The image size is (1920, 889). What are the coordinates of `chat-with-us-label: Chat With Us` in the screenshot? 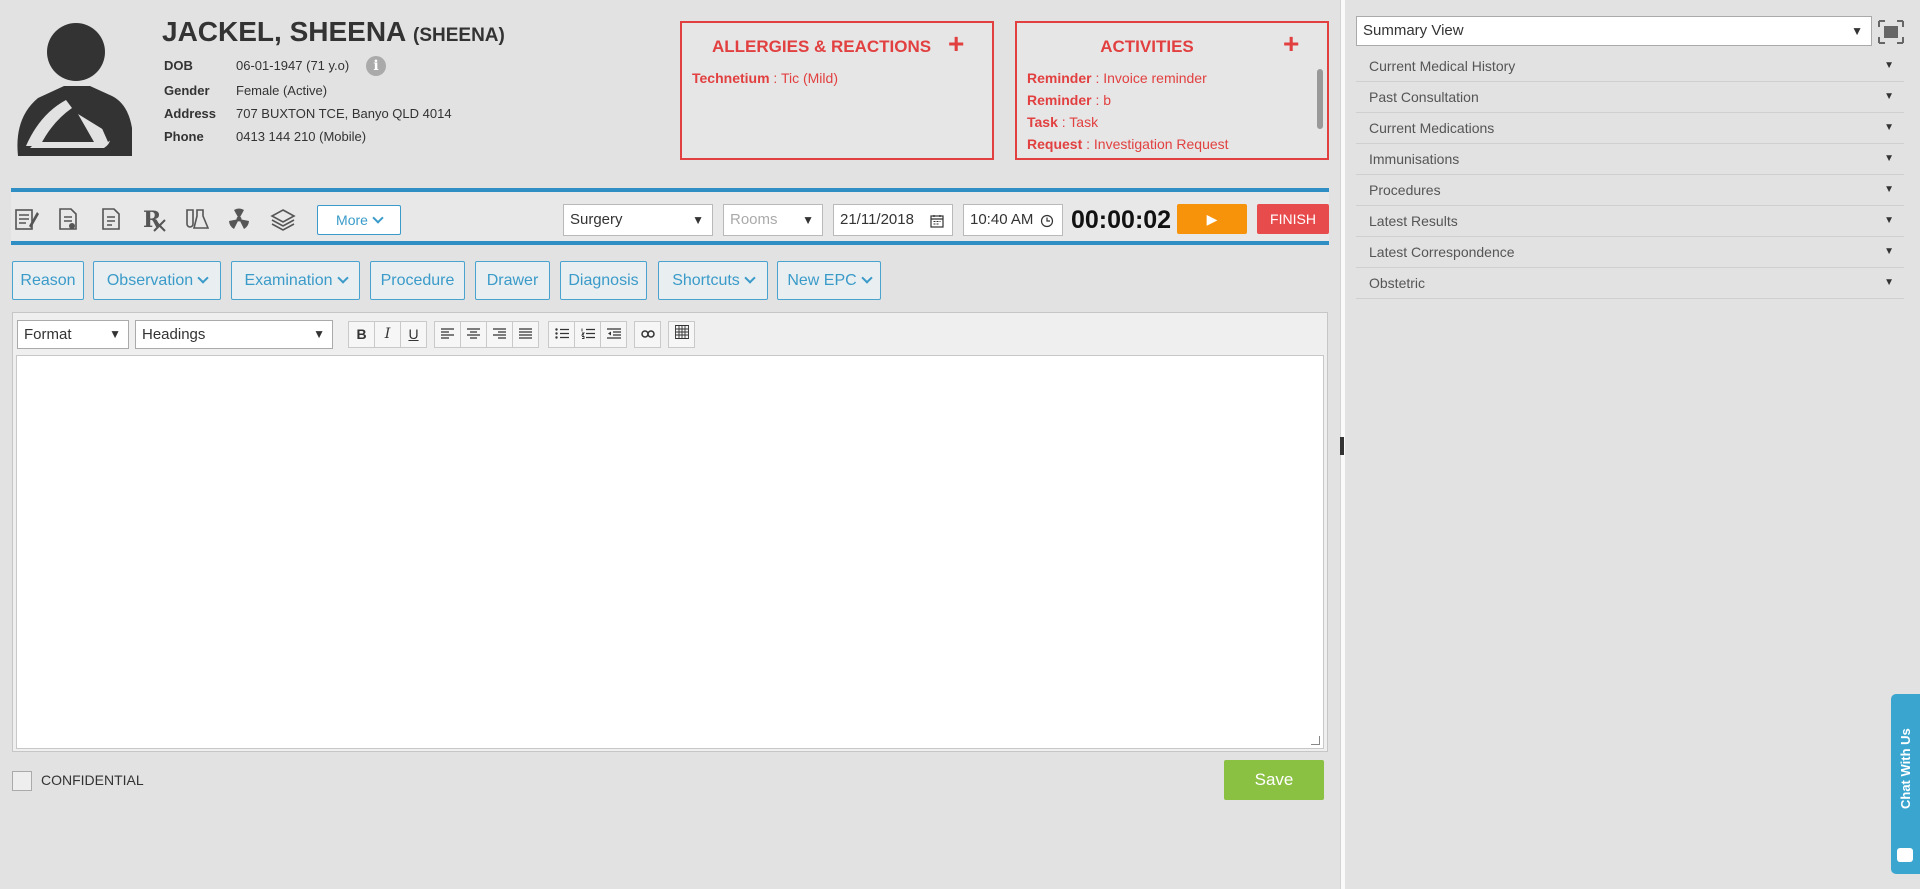 It's located at (1905, 769).